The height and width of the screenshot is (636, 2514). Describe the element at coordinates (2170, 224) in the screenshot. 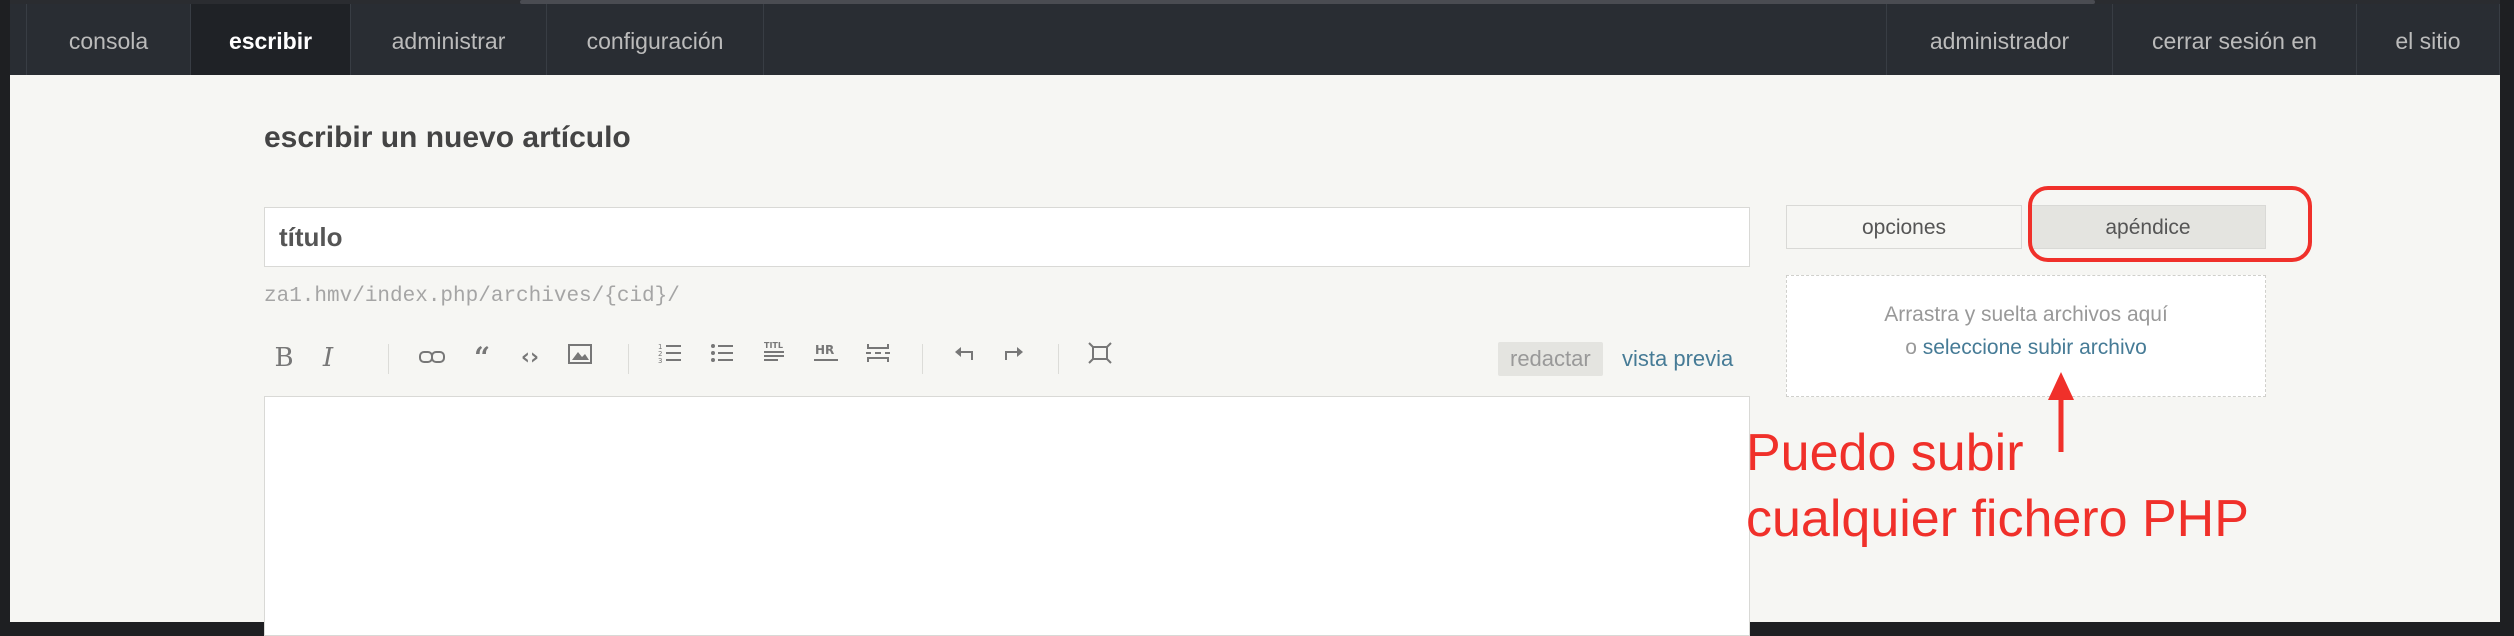

I see `highlight-circle` at that location.